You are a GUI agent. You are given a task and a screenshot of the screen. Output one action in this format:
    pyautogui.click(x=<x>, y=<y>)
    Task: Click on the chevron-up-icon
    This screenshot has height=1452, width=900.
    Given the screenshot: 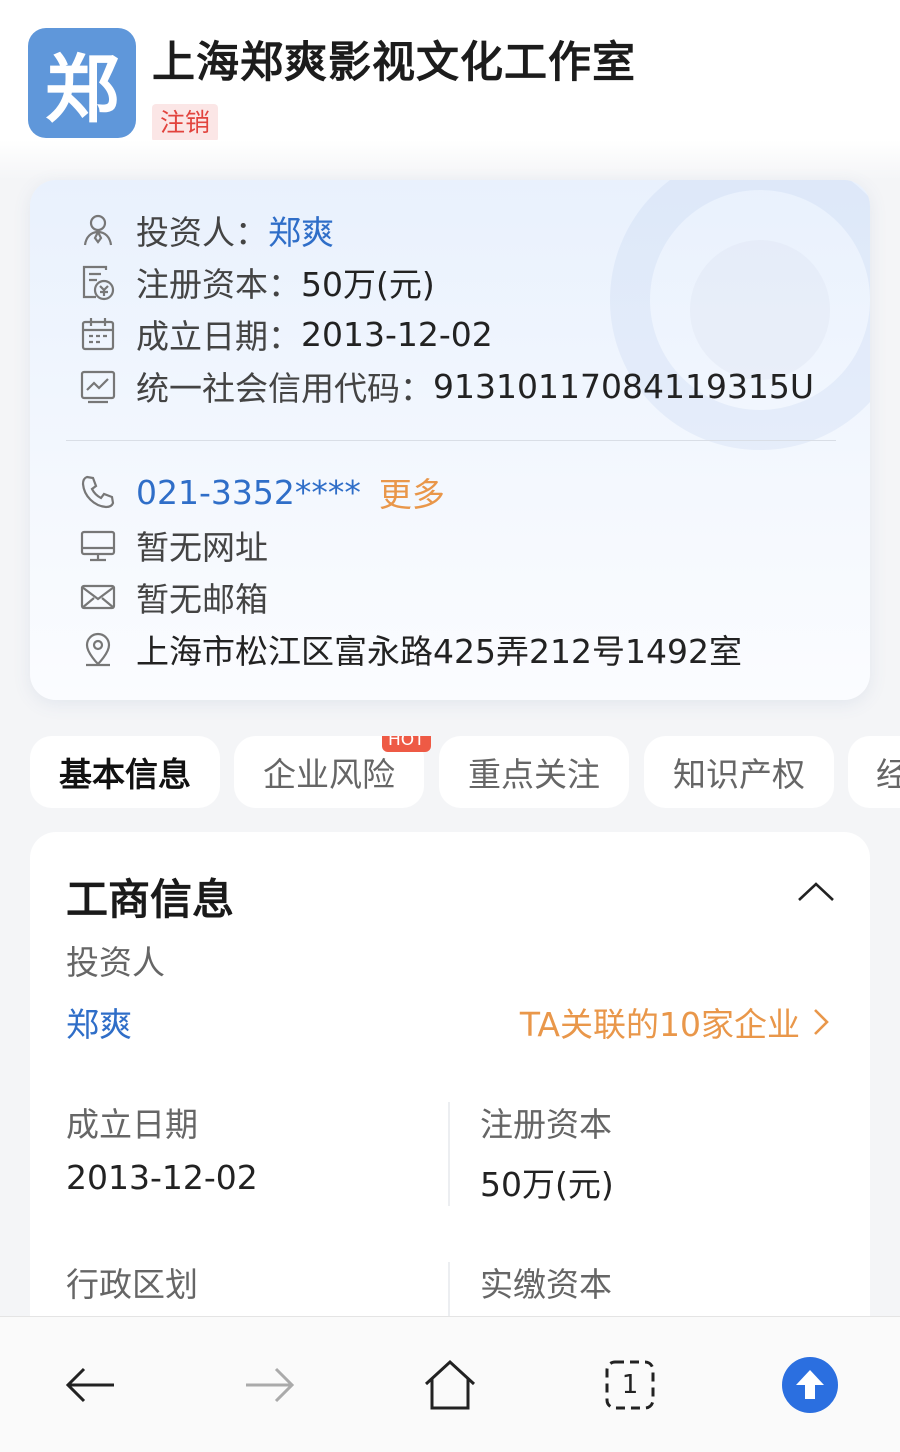 What is the action you would take?
    pyautogui.click(x=816, y=891)
    